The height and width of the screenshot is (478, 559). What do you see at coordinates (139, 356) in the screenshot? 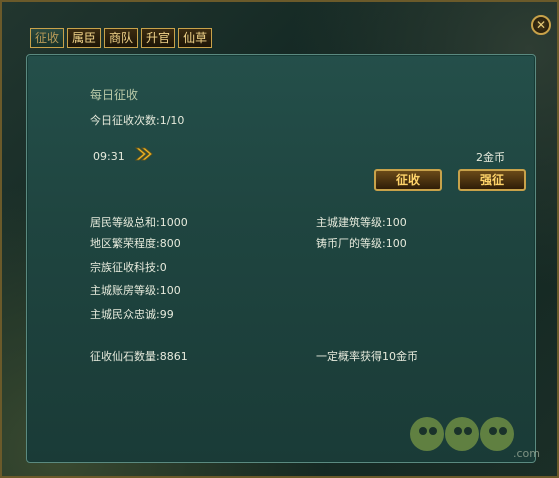
I see `stone-count: 征收仙石数量:8861` at bounding box center [139, 356].